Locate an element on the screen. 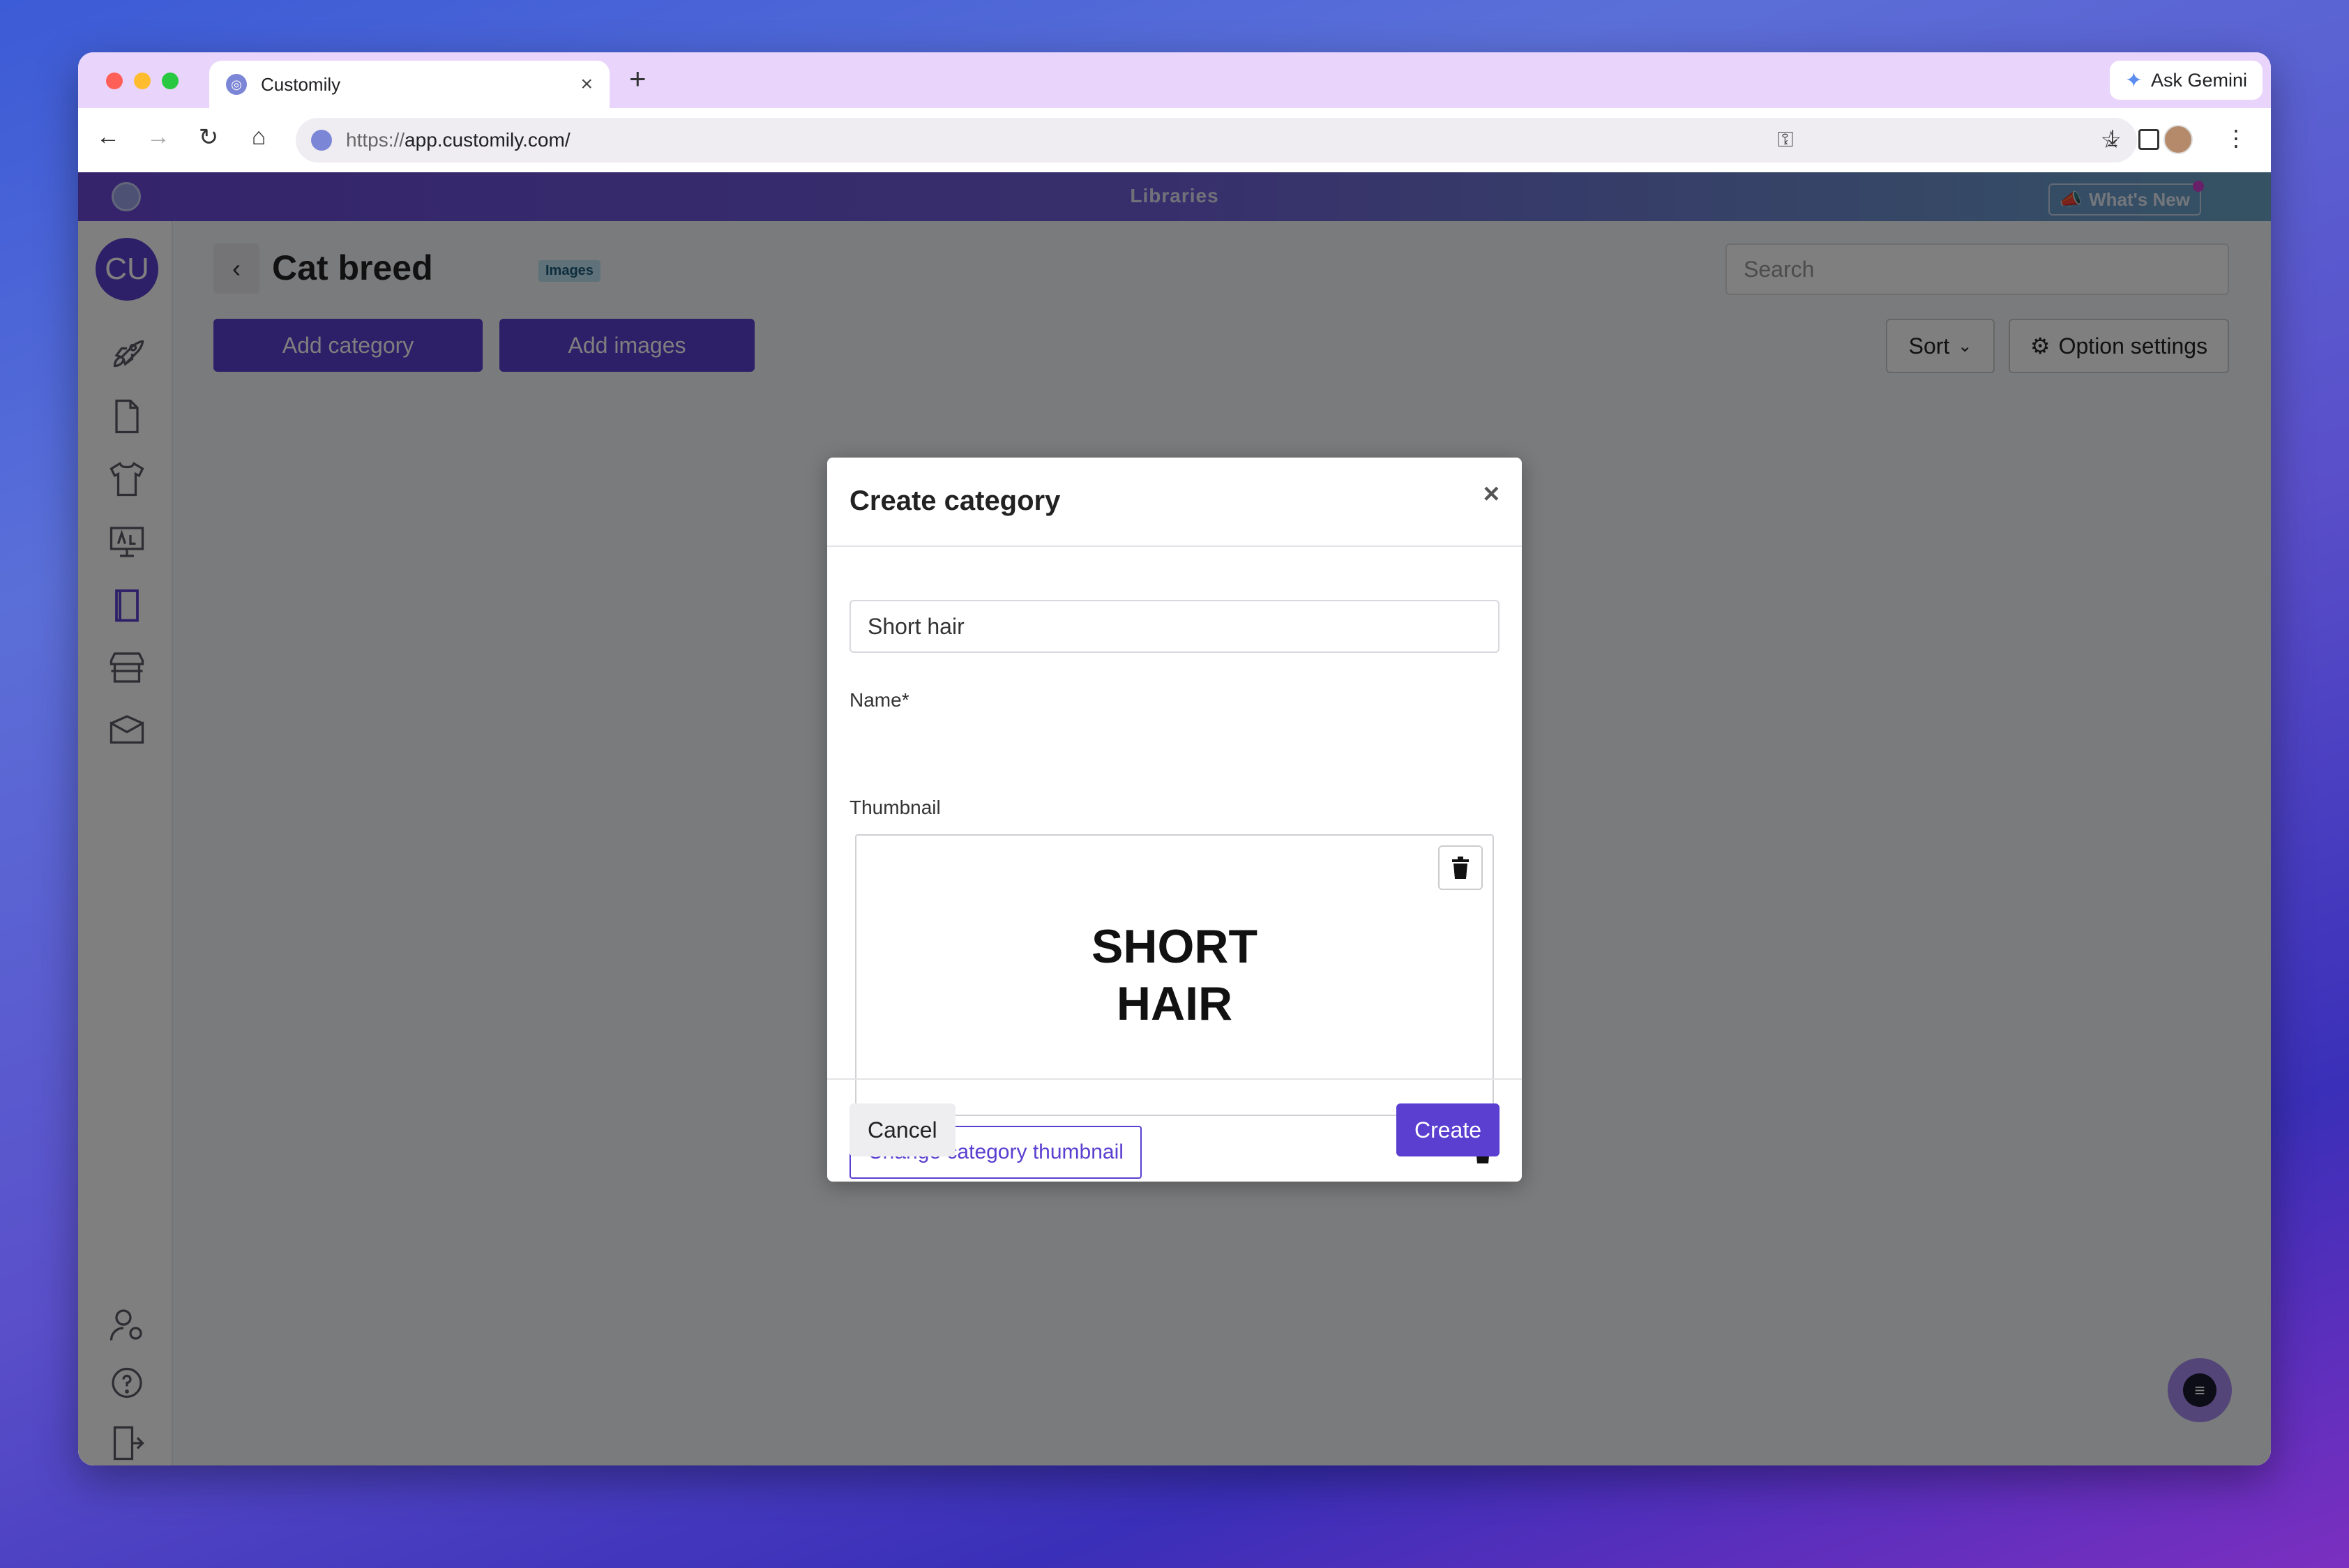 This screenshot has width=2349, height=1568. new-tab-button: + is located at coordinates (638, 79).